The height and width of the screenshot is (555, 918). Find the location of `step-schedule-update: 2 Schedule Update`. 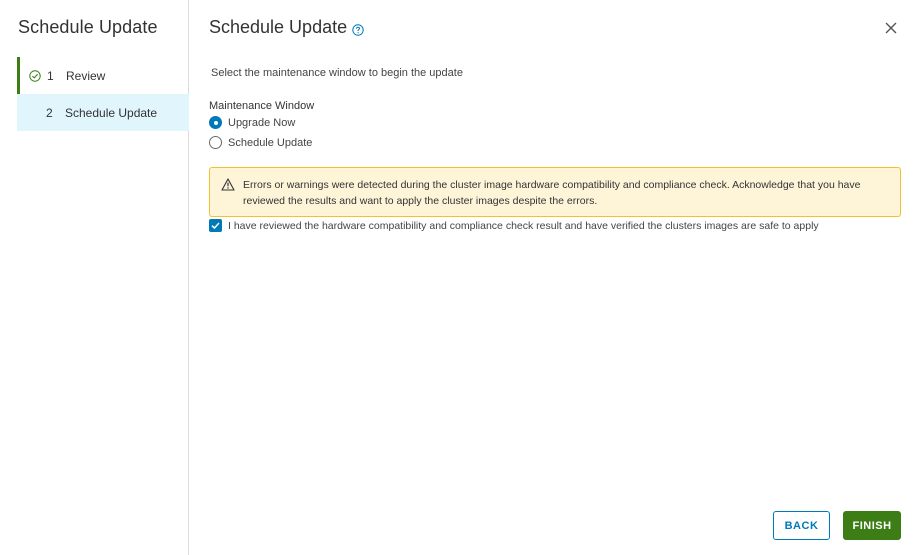

step-schedule-update: 2 Schedule Update is located at coordinates (103, 112).